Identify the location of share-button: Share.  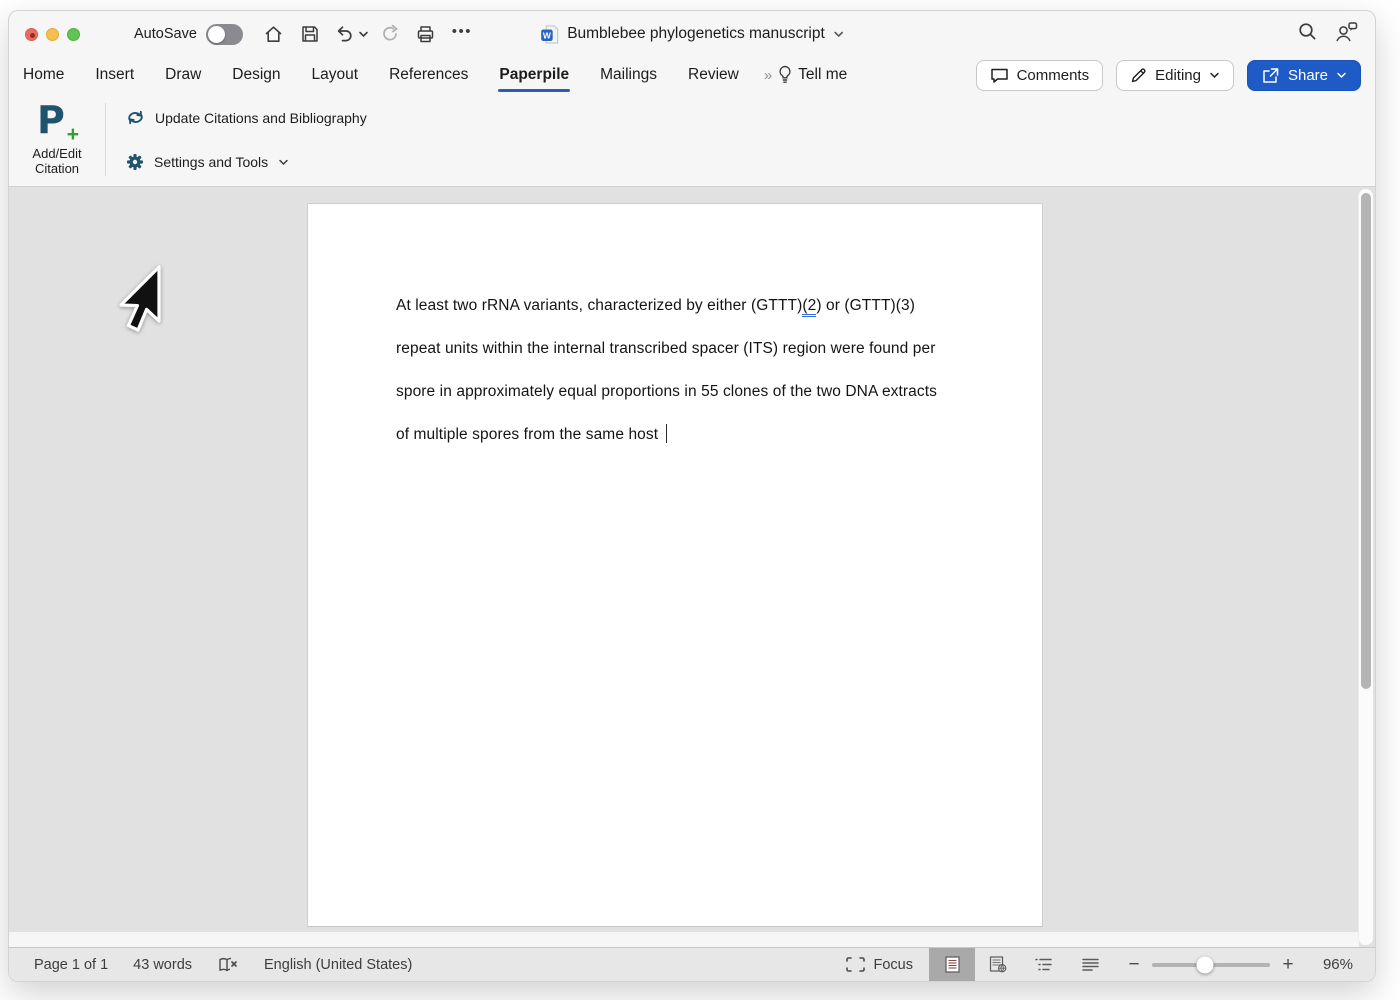
(1303, 75).